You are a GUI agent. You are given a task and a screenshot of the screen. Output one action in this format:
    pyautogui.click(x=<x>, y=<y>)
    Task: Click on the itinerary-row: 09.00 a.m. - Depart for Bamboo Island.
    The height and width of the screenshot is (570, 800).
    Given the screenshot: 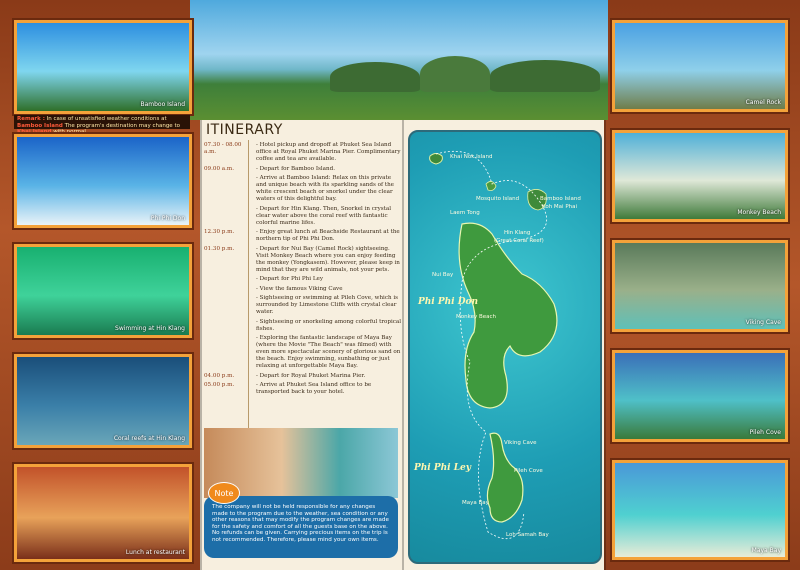 What is the action you would take?
    pyautogui.click(x=303, y=169)
    